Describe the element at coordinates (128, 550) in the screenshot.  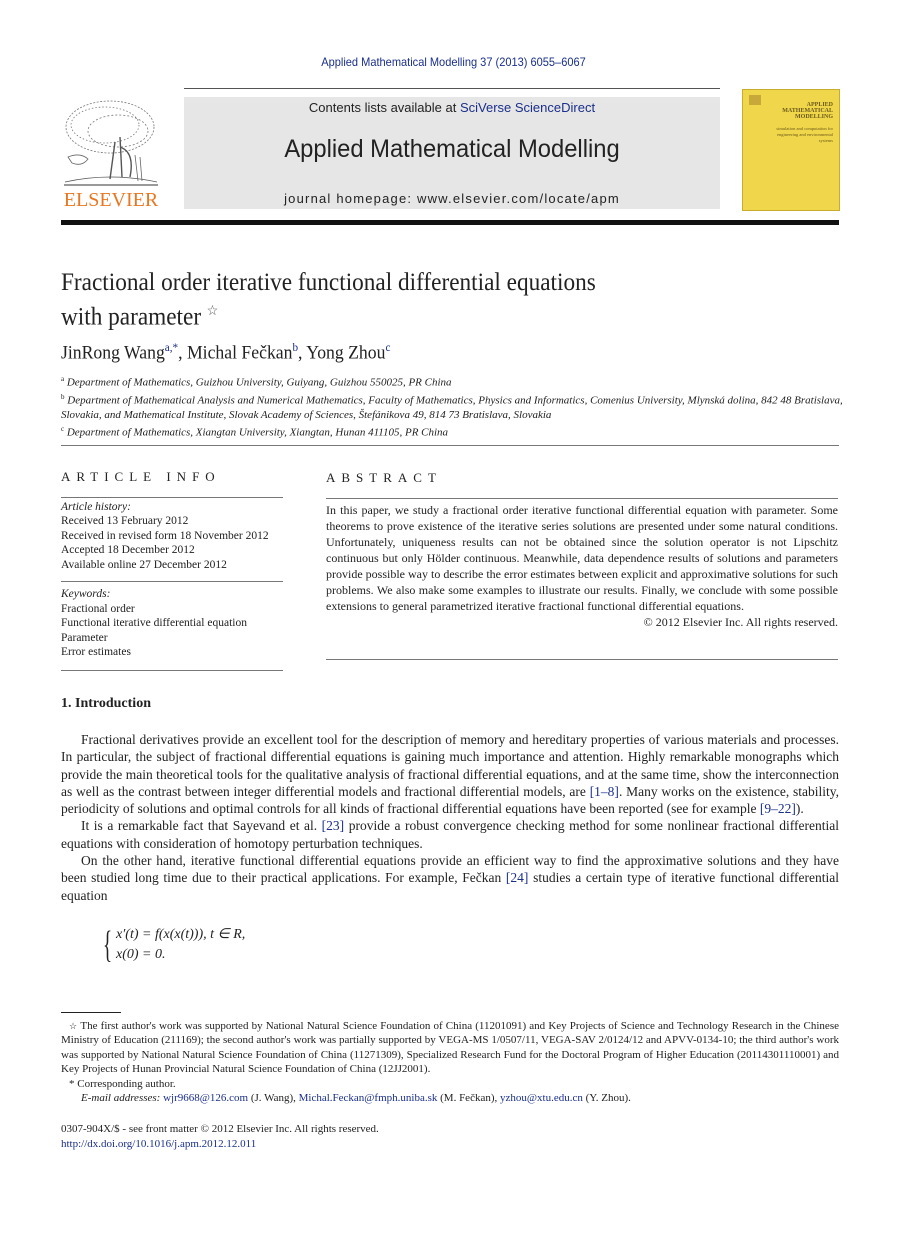
I see `history-item: Accepted 18 December 2012` at that location.